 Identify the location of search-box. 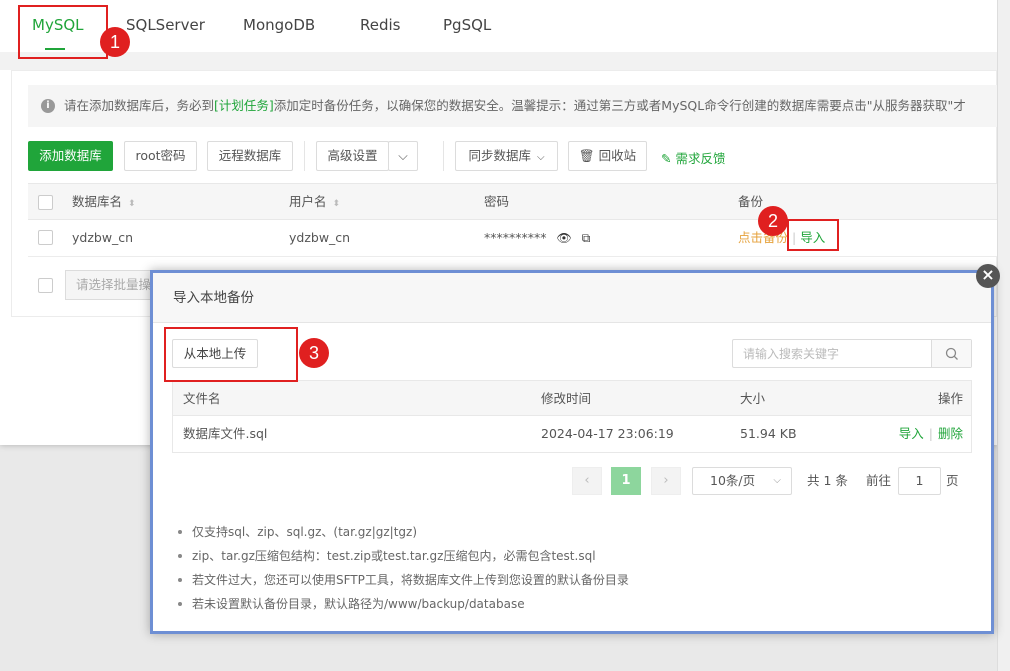
(852, 353).